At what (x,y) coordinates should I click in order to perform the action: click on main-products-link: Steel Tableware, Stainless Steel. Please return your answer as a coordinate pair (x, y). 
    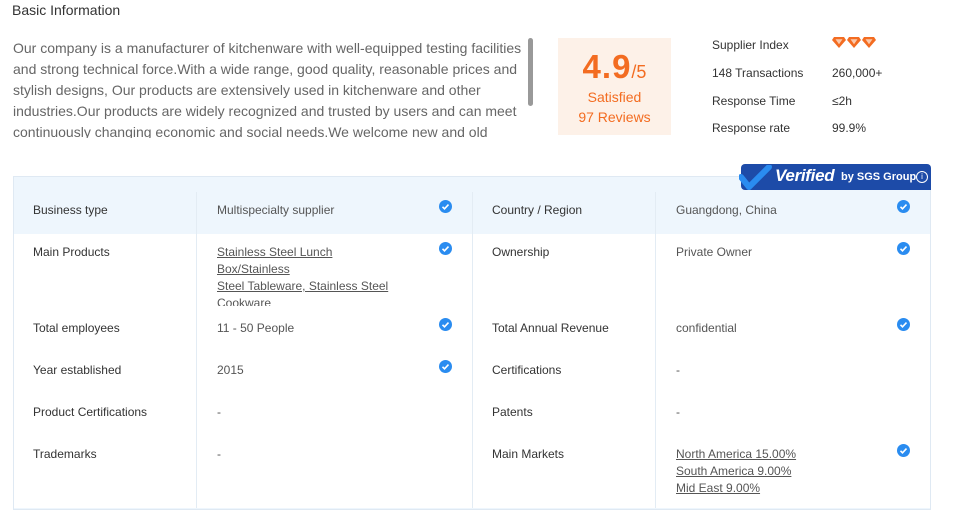
    Looking at the image, I should click on (302, 286).